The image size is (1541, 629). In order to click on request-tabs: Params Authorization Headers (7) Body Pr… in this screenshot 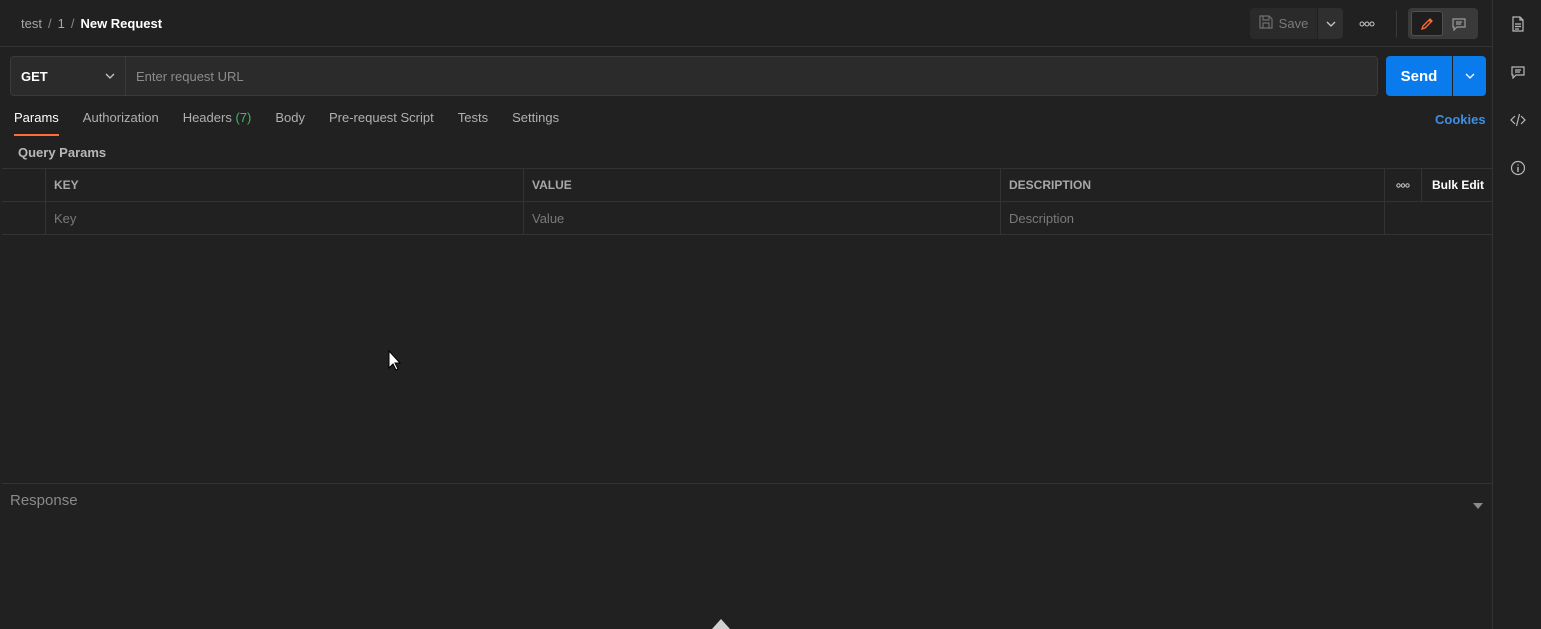, I will do `click(298, 123)`.